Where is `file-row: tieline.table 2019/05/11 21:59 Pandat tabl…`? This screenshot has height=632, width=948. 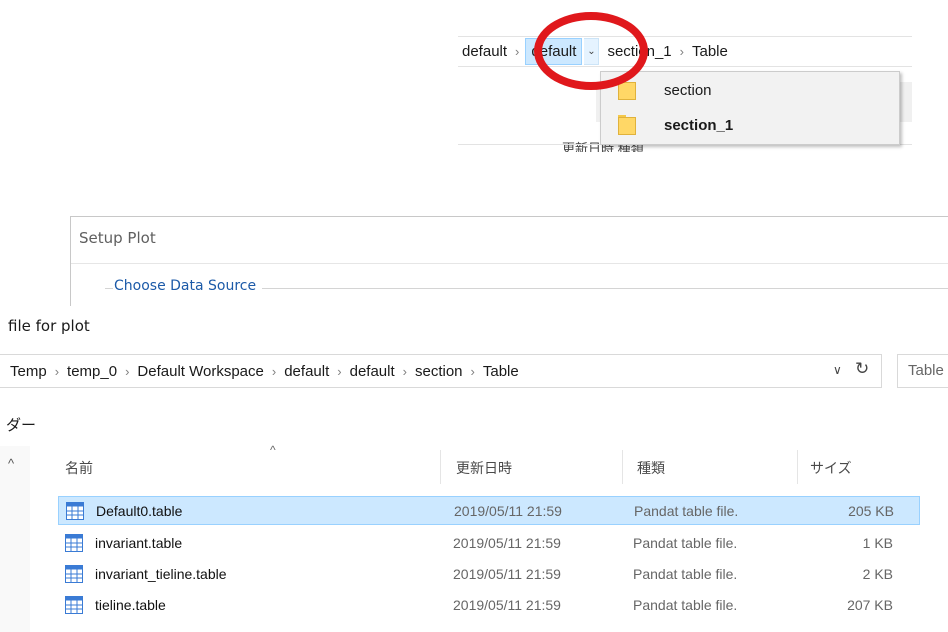
file-row: tieline.table 2019/05/11 21:59 Pandat tabl… is located at coordinates (489, 604).